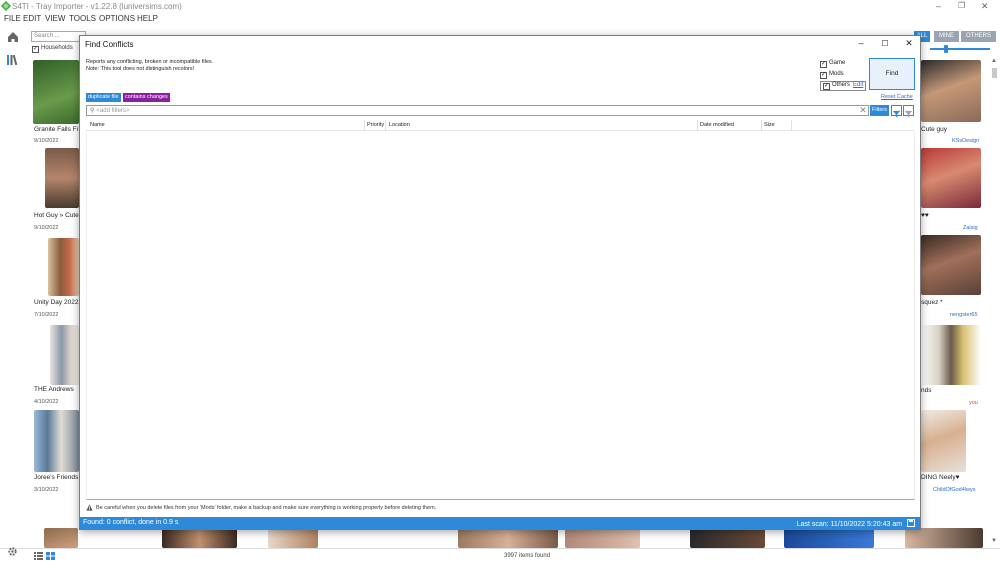 The width and height of the screenshot is (1000, 563). What do you see at coordinates (55, 18) in the screenshot?
I see `menu-view: VIEW` at bounding box center [55, 18].